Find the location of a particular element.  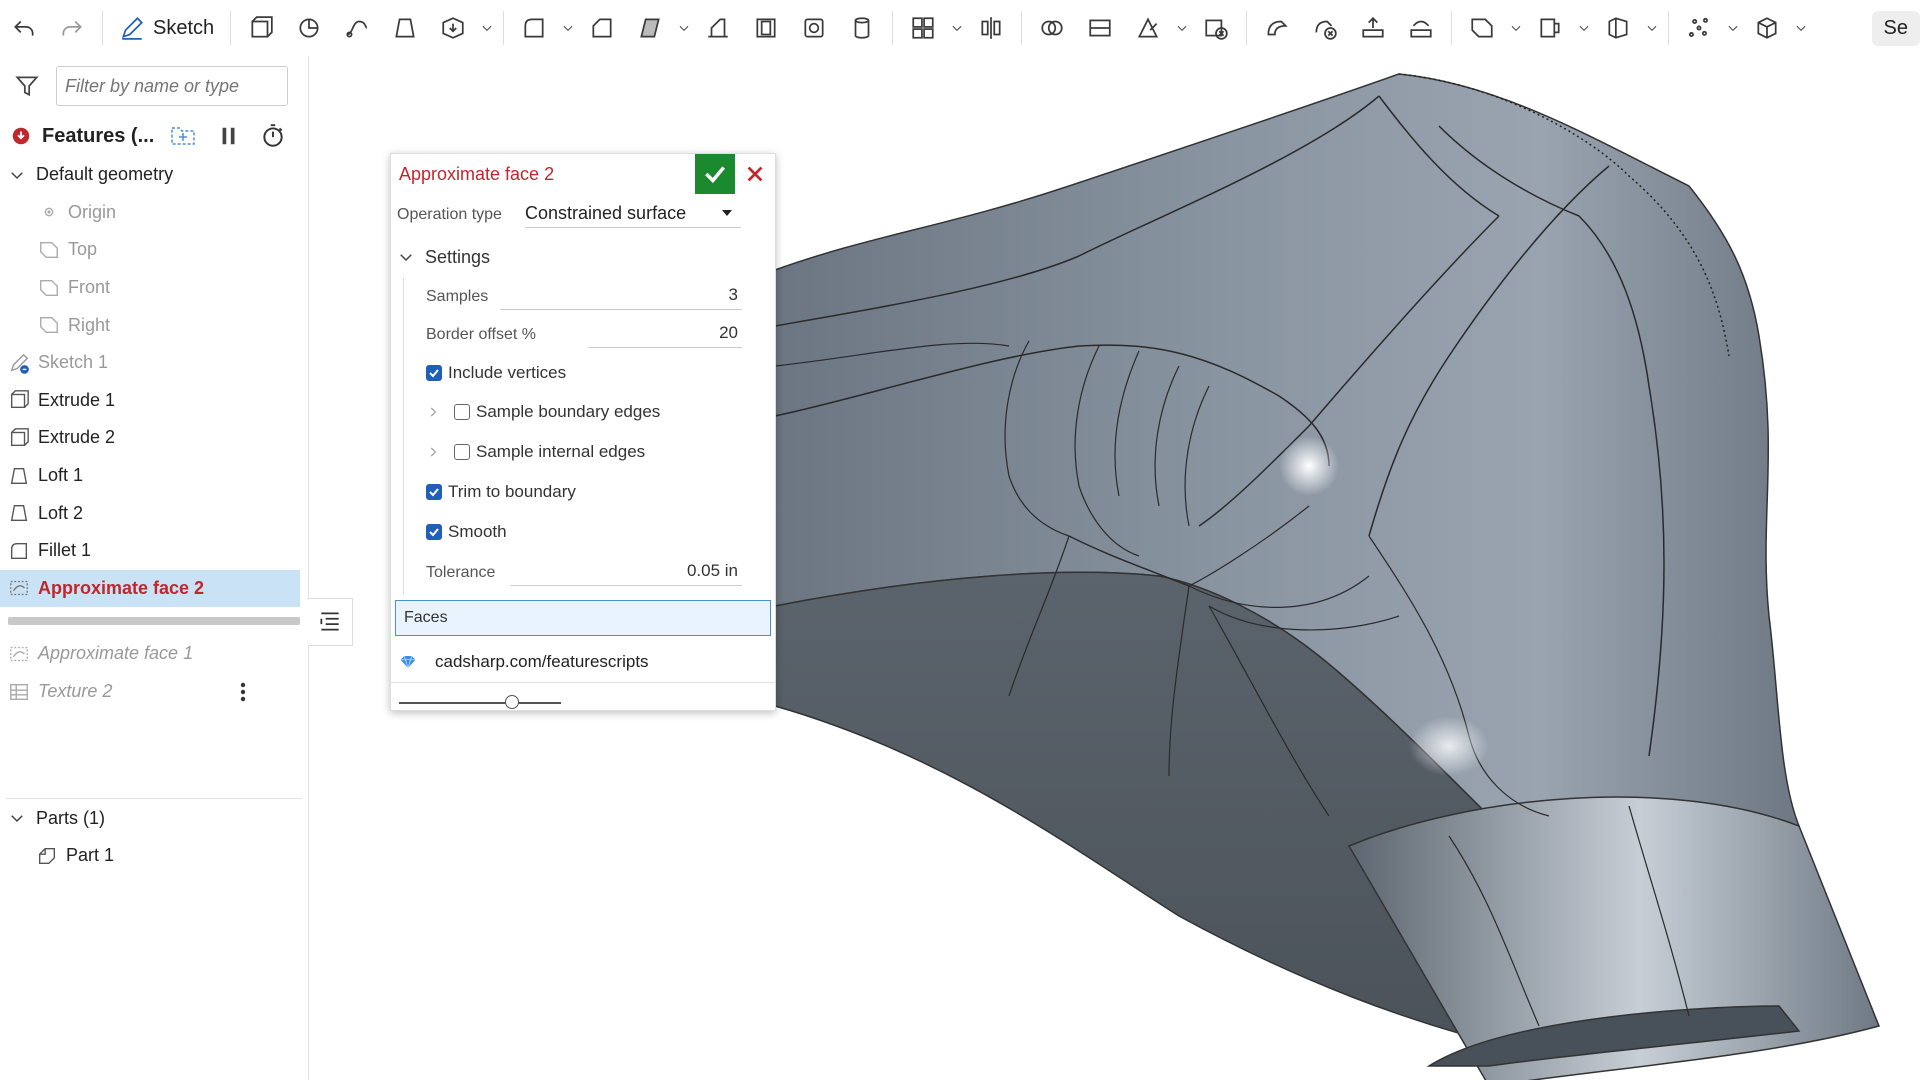

tree-item-approximate-face-2: Approximate face 2 is located at coordinates (150, 588).